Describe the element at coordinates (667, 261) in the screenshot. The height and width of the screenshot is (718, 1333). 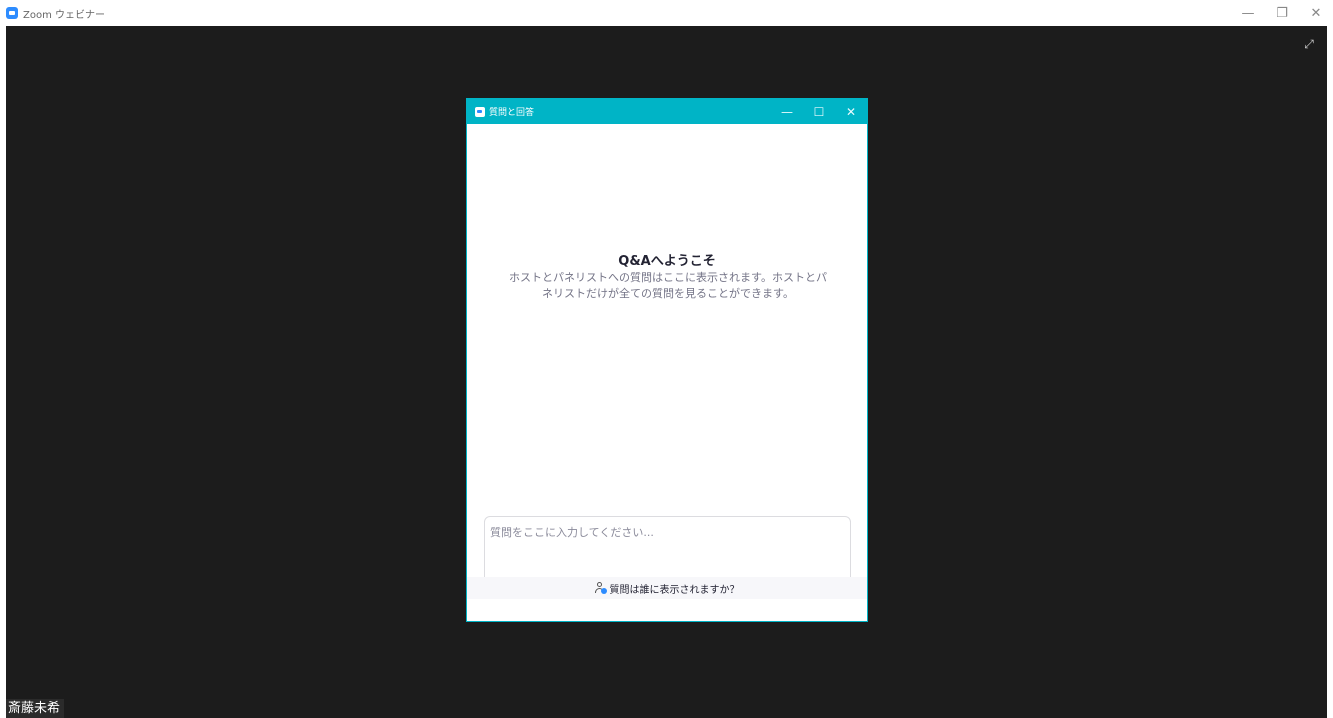
I see `welcome-title: Q&Aへようこそ` at that location.